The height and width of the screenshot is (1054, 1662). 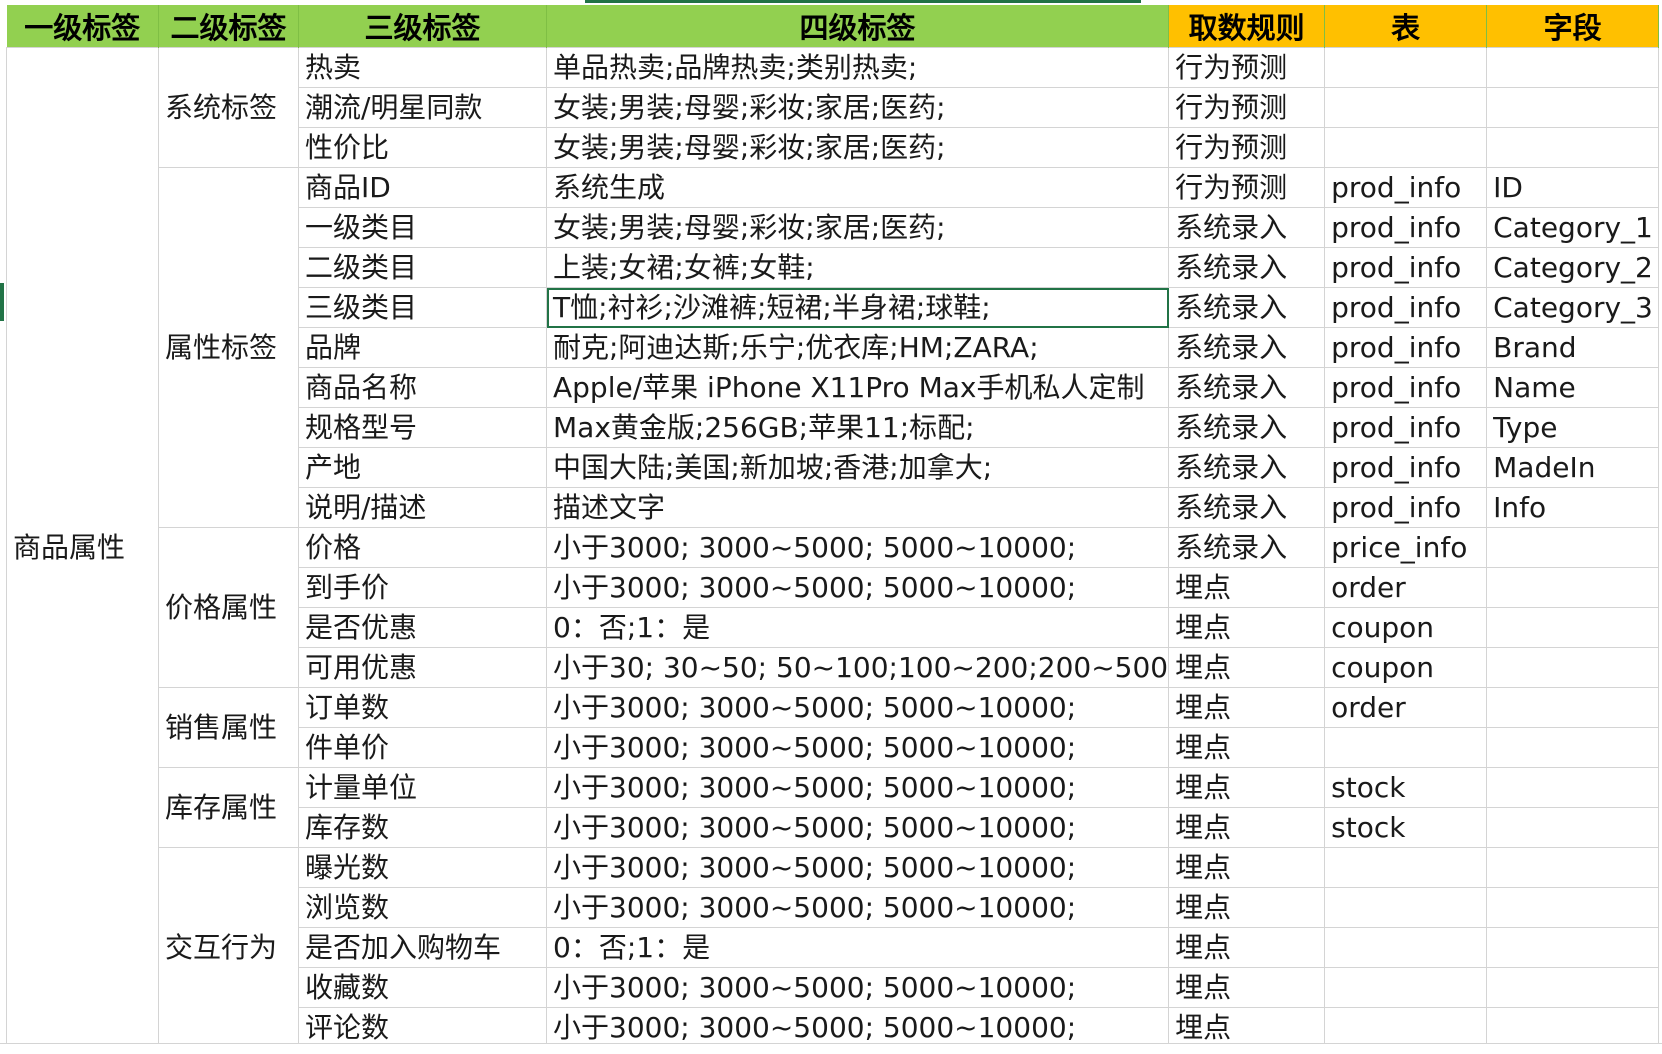 What do you see at coordinates (422, 427) in the screenshot?
I see `level3-cell: 规格型号` at bounding box center [422, 427].